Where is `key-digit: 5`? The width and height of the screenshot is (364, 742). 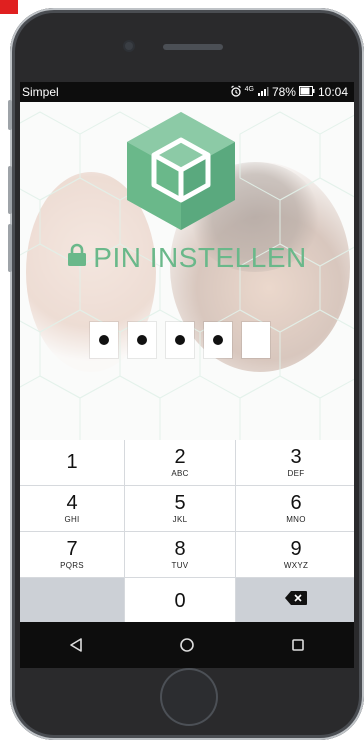
key-digit: 5 is located at coordinates (180, 503).